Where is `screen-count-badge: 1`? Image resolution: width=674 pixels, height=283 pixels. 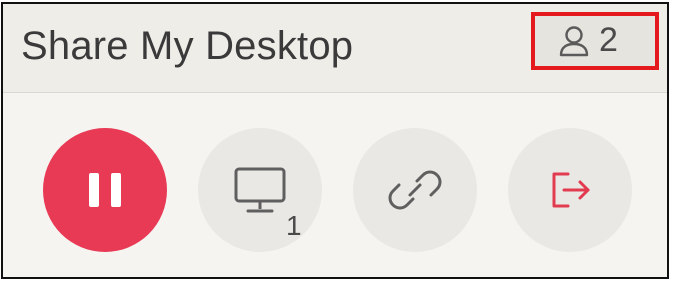
screen-count-badge: 1 is located at coordinates (294, 225).